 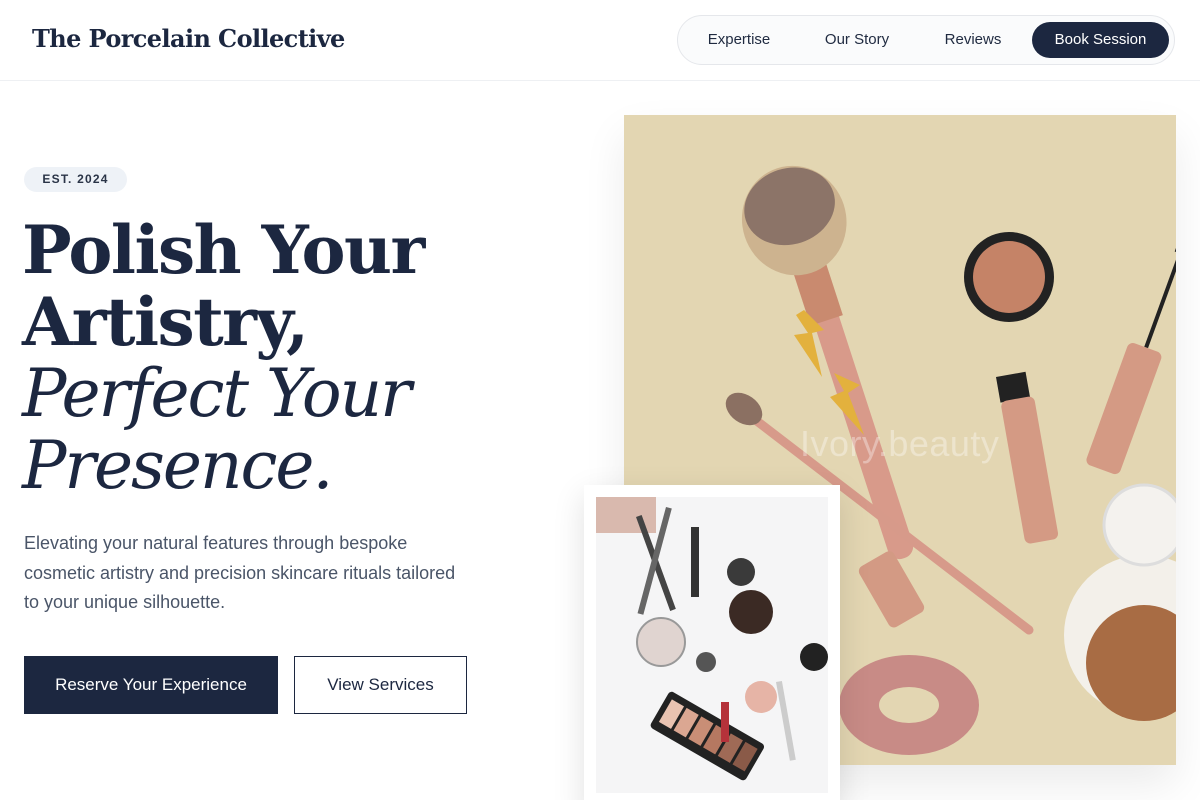 What do you see at coordinates (1100, 40) in the screenshot?
I see `book-session-button: Book Session` at bounding box center [1100, 40].